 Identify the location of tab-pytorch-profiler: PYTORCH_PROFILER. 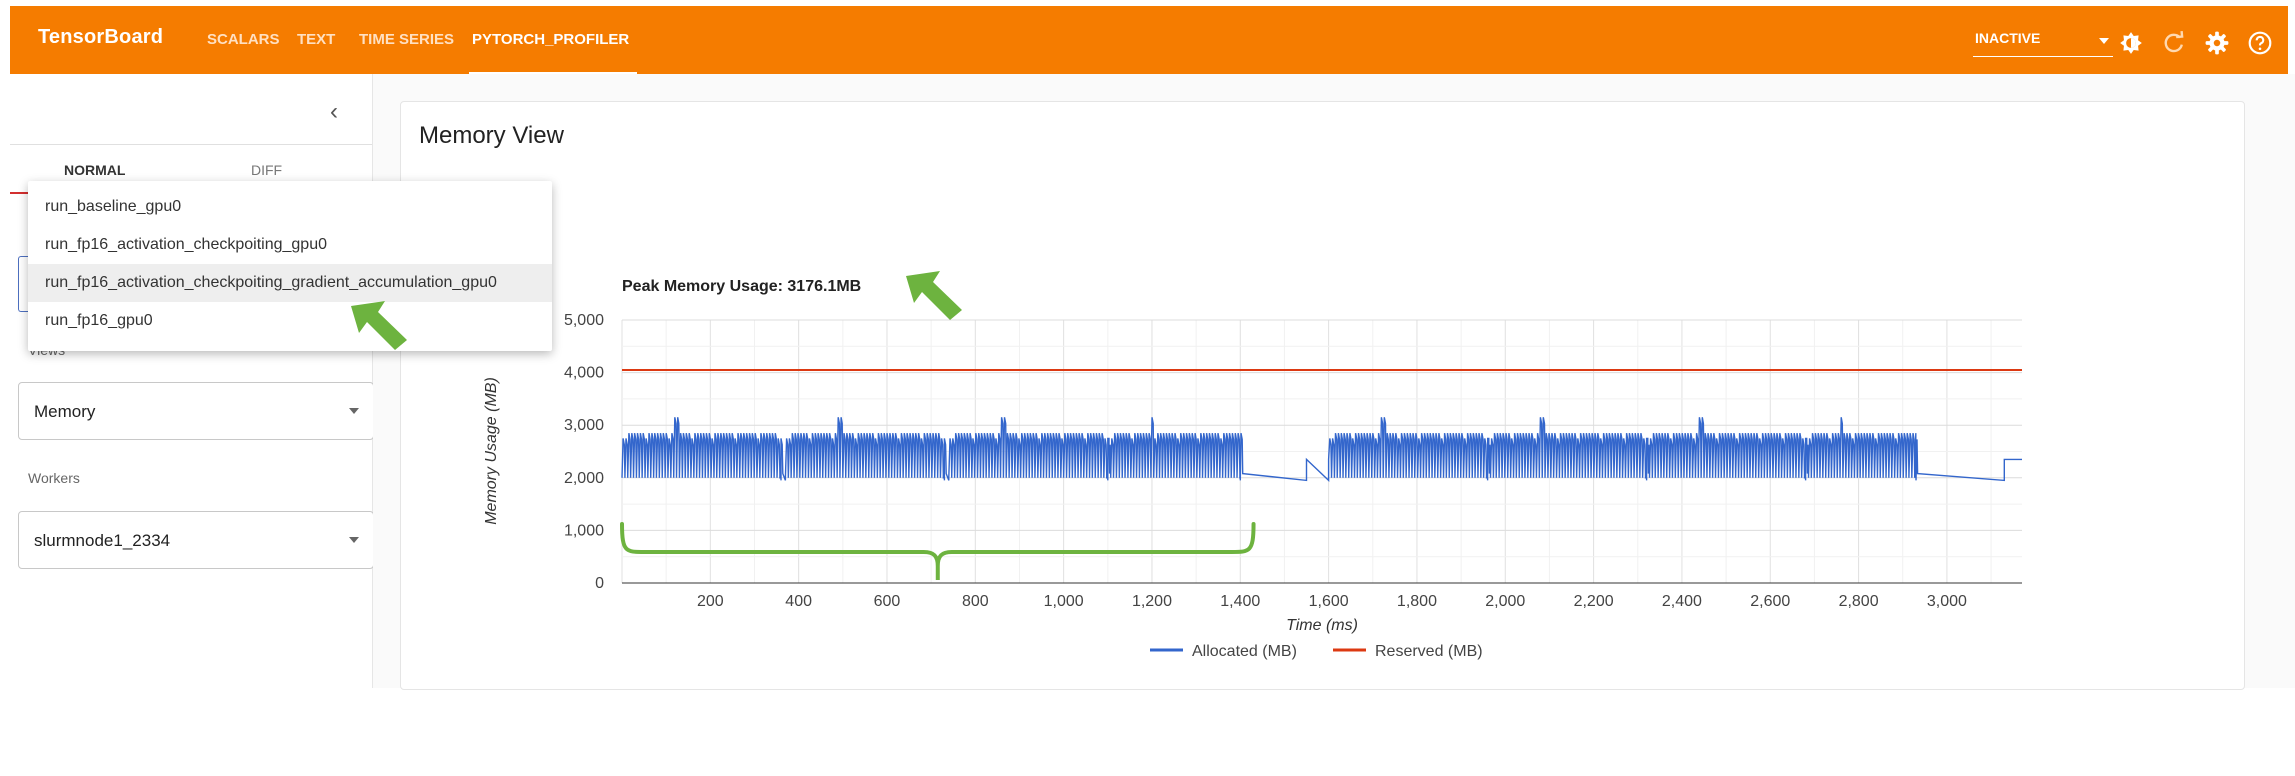
(550, 39).